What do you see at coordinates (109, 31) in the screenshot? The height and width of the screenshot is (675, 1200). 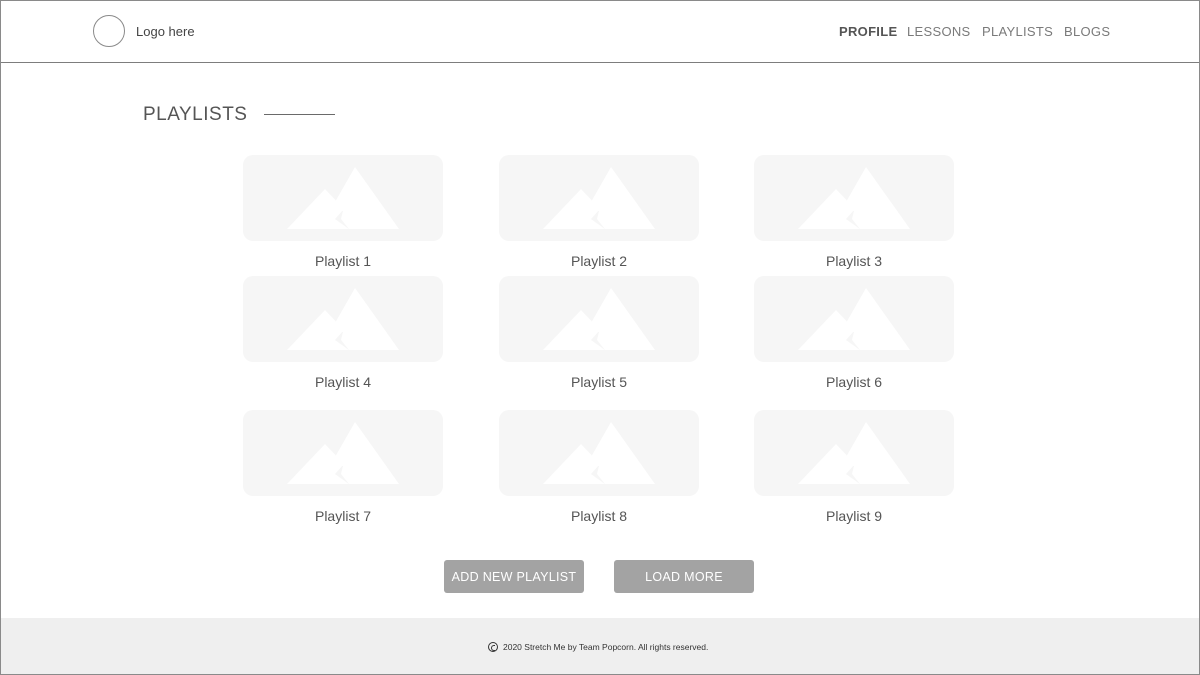 I see `logo-placeholder-icon` at bounding box center [109, 31].